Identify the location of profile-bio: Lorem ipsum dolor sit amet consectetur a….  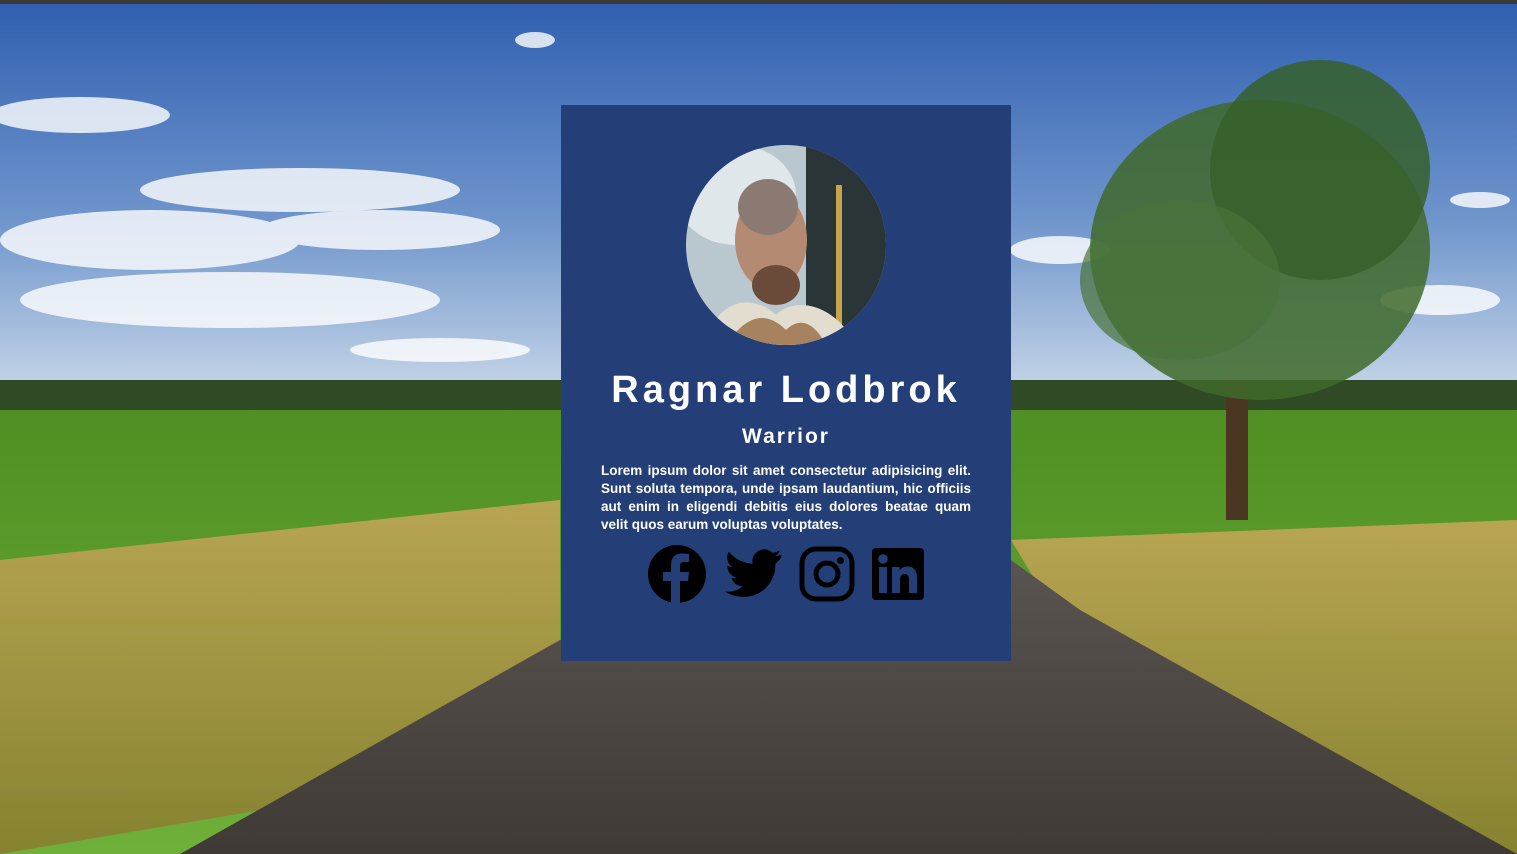
(786, 497).